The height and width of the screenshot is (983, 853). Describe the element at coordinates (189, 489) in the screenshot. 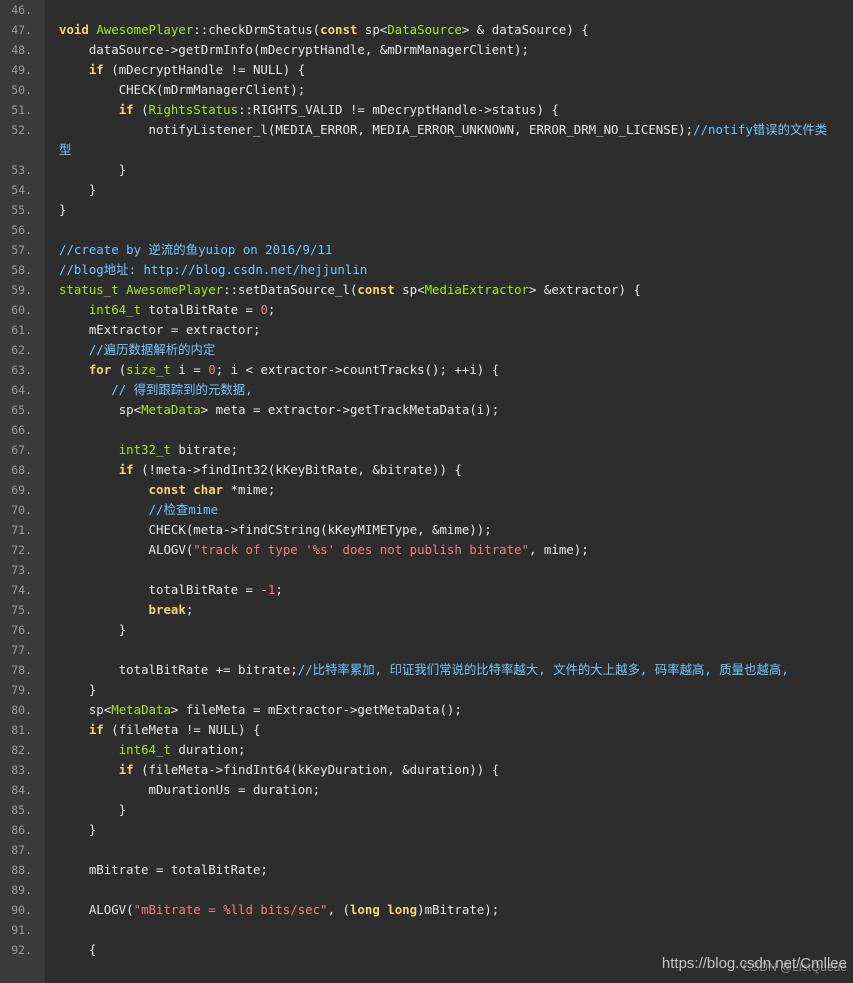

I see `code-token: const char` at that location.